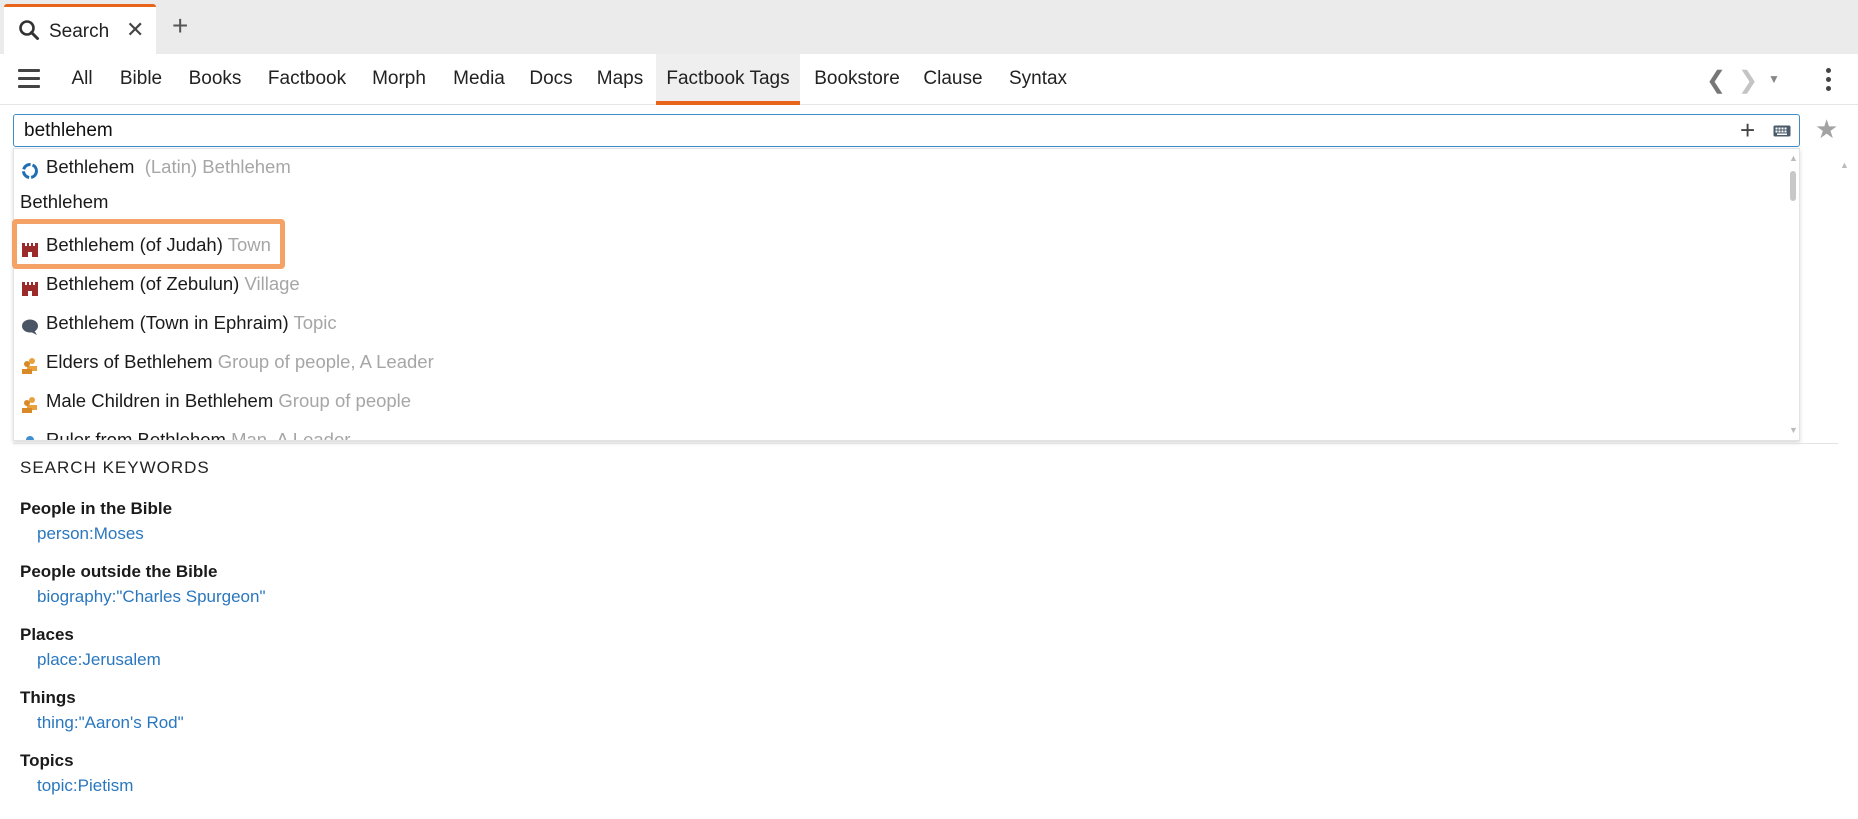 The height and width of the screenshot is (819, 1858). What do you see at coordinates (315, 322) in the screenshot?
I see `suggestion-hint: Topic` at bounding box center [315, 322].